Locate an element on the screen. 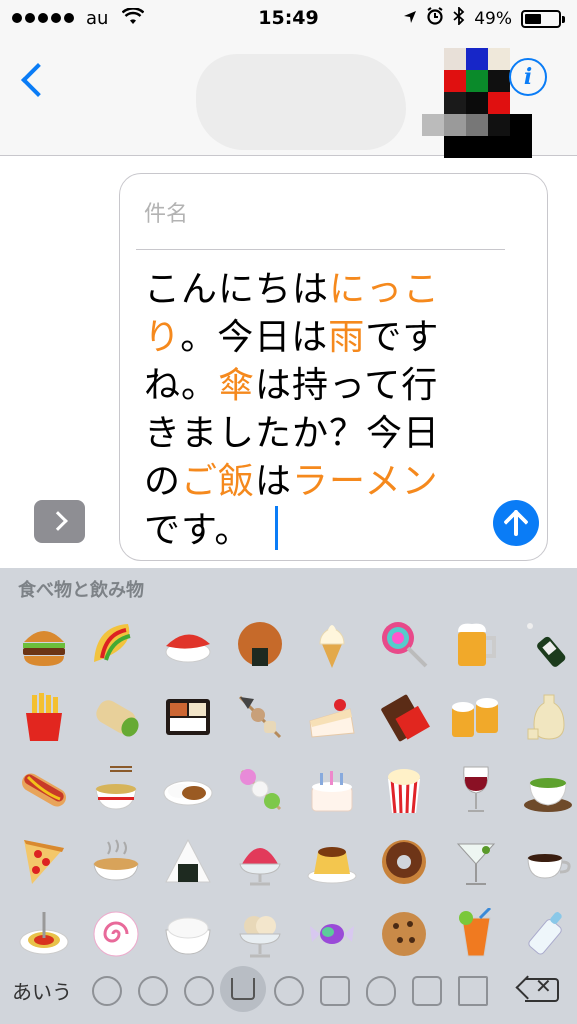  emoji-french-fries is located at coordinates (44, 717).